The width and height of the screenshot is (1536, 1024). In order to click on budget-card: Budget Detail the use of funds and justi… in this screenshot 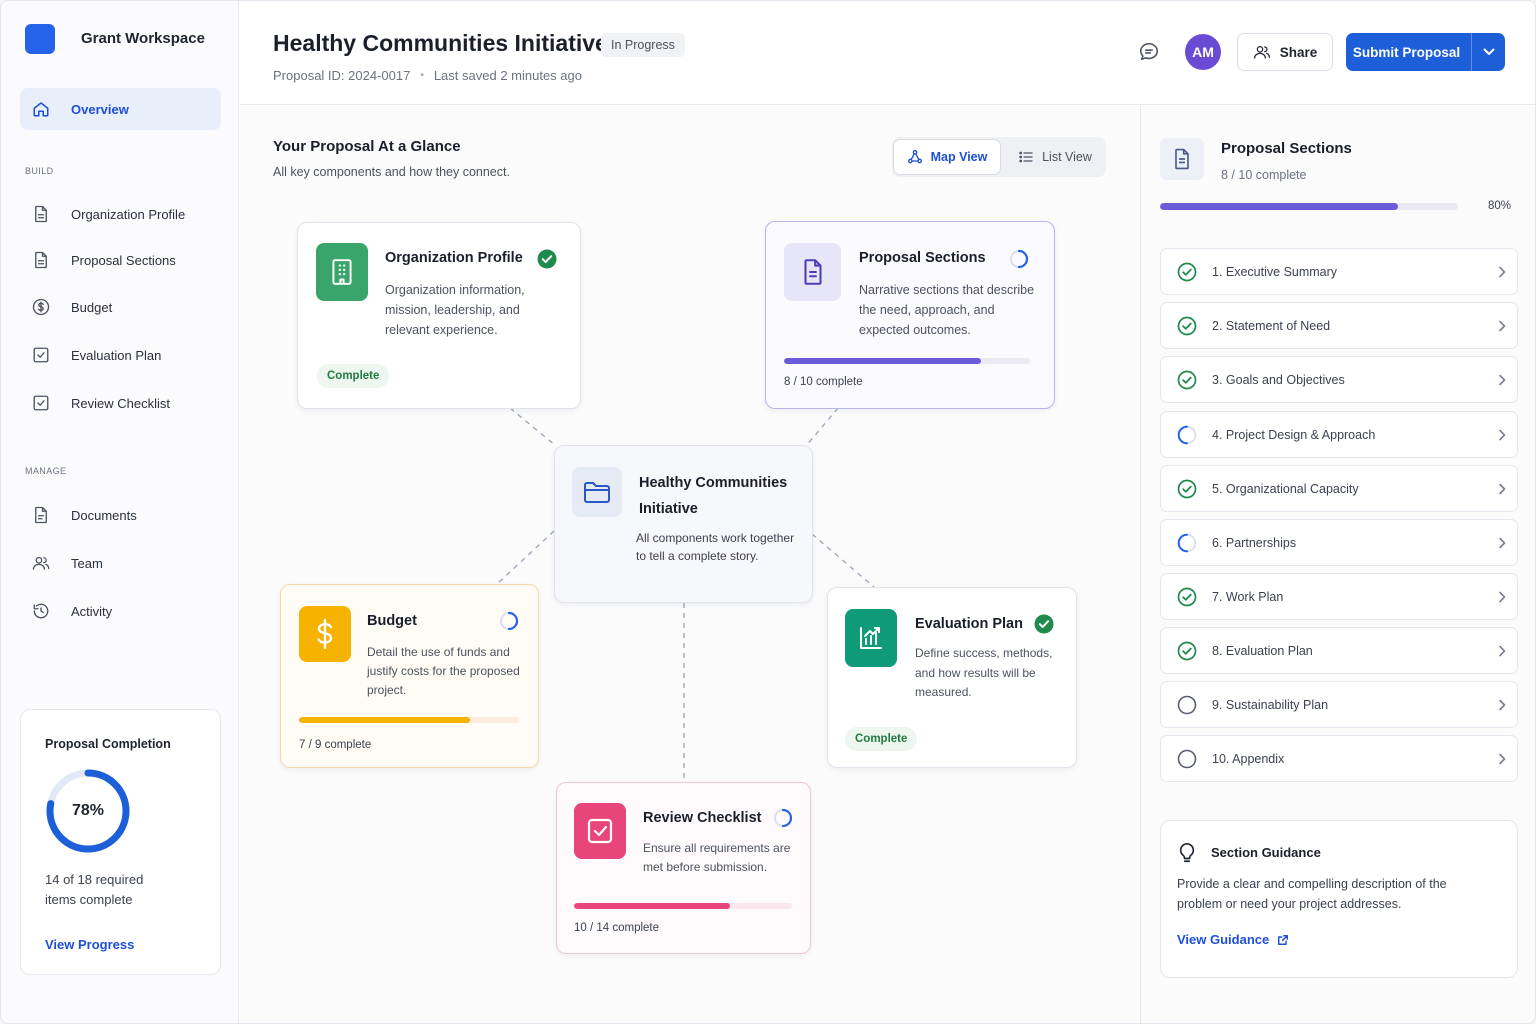, I will do `click(409, 676)`.